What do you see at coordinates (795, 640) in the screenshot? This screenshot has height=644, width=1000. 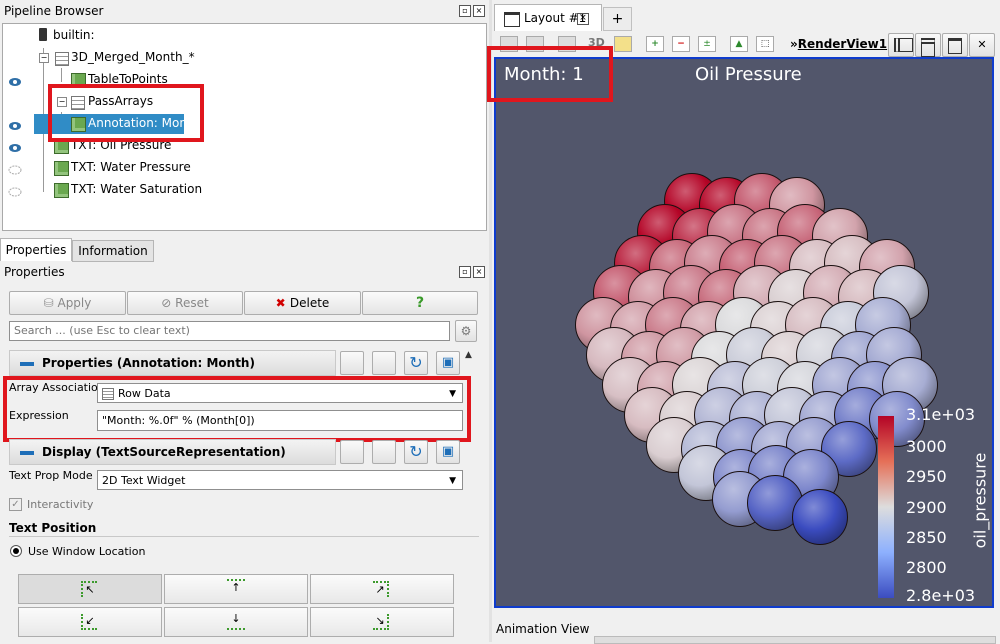 I see `animation-view-bar` at bounding box center [795, 640].